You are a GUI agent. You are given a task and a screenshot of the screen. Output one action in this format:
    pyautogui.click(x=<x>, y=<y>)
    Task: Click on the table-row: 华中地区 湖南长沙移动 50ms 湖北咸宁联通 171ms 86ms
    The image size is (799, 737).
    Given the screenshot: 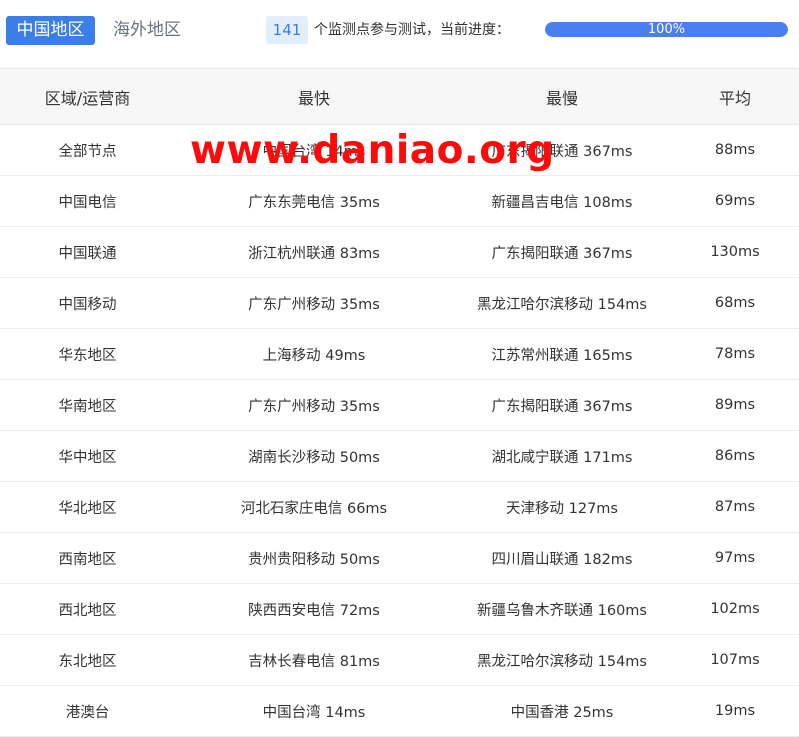 What is the action you would take?
    pyautogui.click(x=399, y=456)
    